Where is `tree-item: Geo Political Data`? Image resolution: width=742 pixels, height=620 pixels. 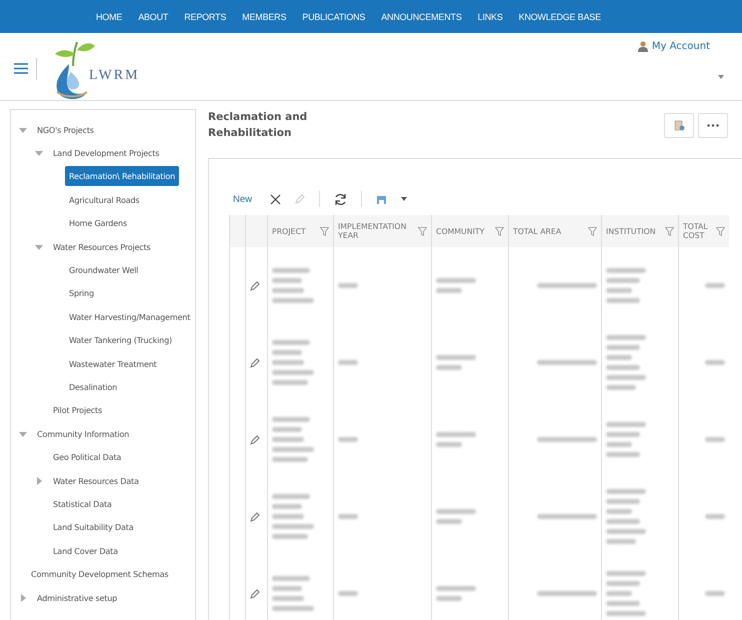
tree-item: Geo Political Data is located at coordinates (87, 457).